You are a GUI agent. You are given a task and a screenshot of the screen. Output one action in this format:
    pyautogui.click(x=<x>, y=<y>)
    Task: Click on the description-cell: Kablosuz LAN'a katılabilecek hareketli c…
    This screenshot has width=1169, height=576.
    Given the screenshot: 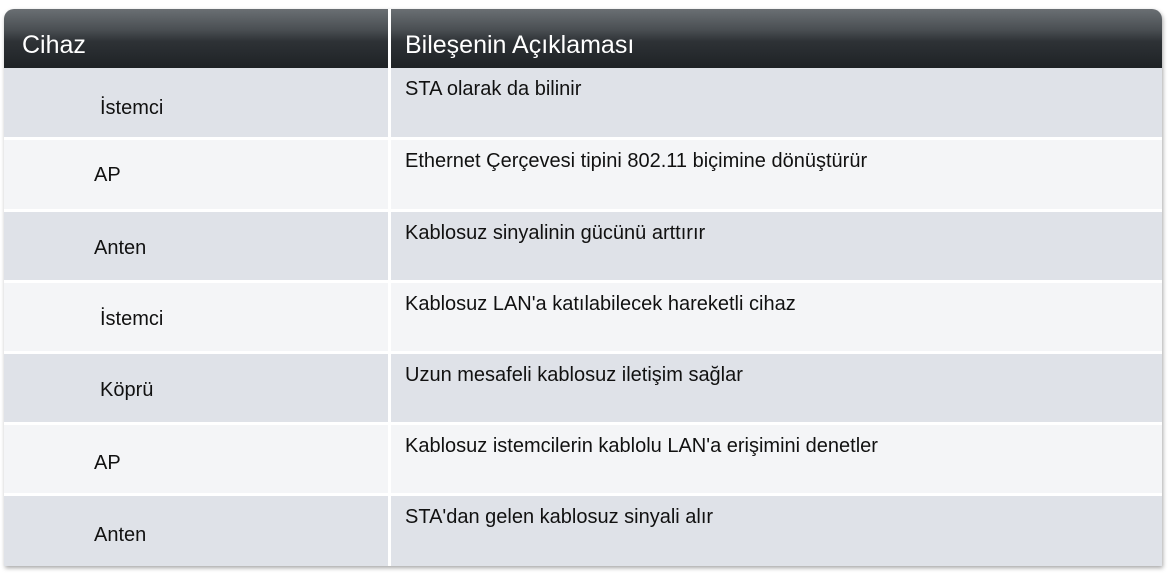 What is the action you would take?
    pyautogui.click(x=600, y=304)
    